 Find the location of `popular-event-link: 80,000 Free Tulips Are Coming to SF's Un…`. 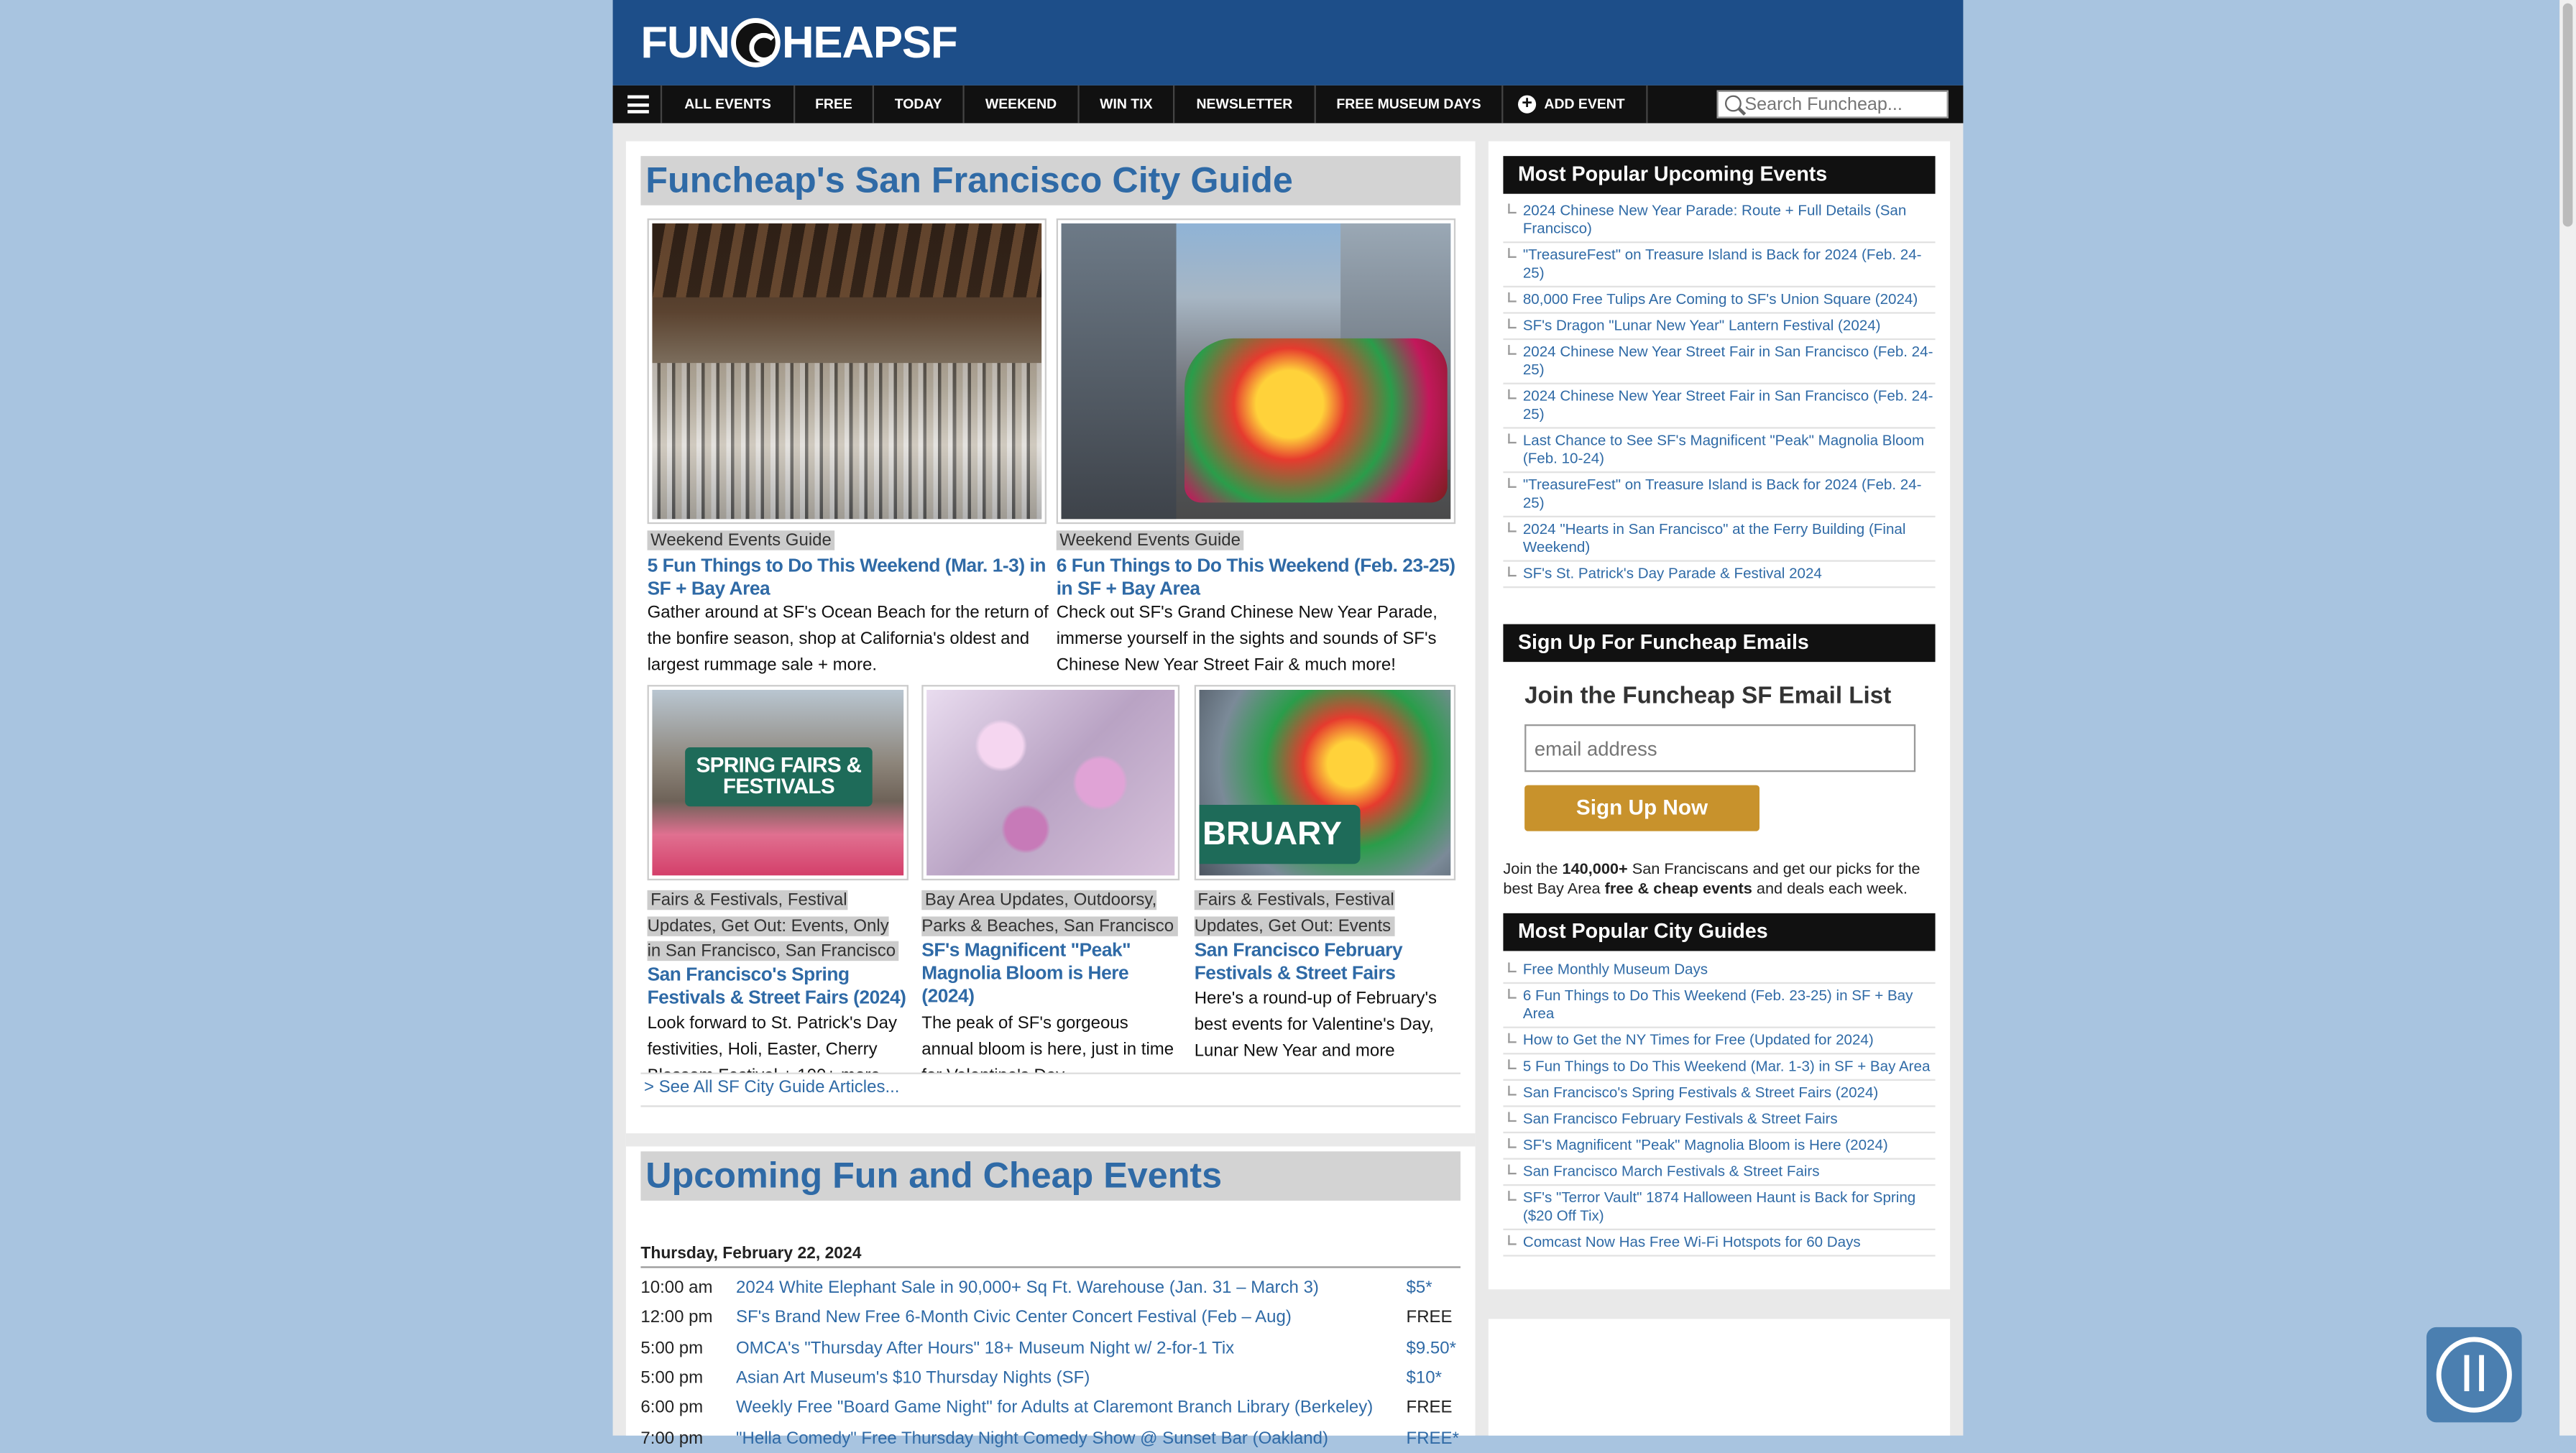

popular-event-link: 80,000 Free Tulips Are Coming to SF's Un… is located at coordinates (1719, 301).